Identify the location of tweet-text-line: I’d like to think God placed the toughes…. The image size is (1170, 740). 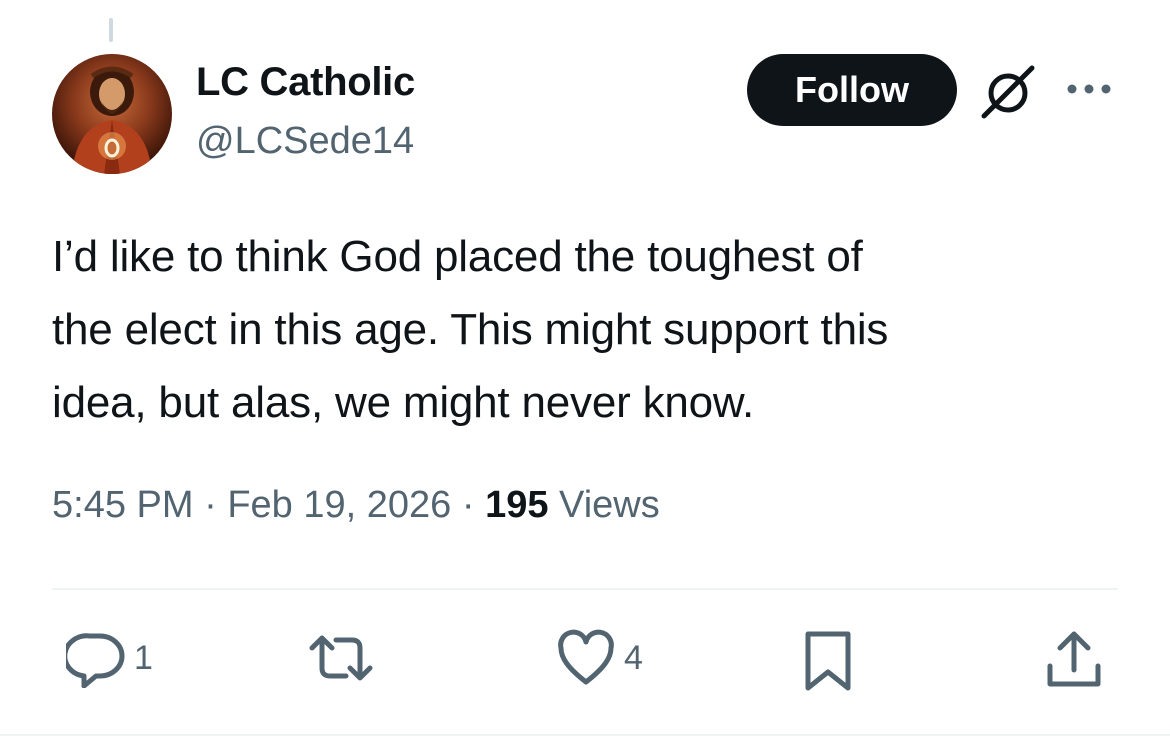
(457, 256).